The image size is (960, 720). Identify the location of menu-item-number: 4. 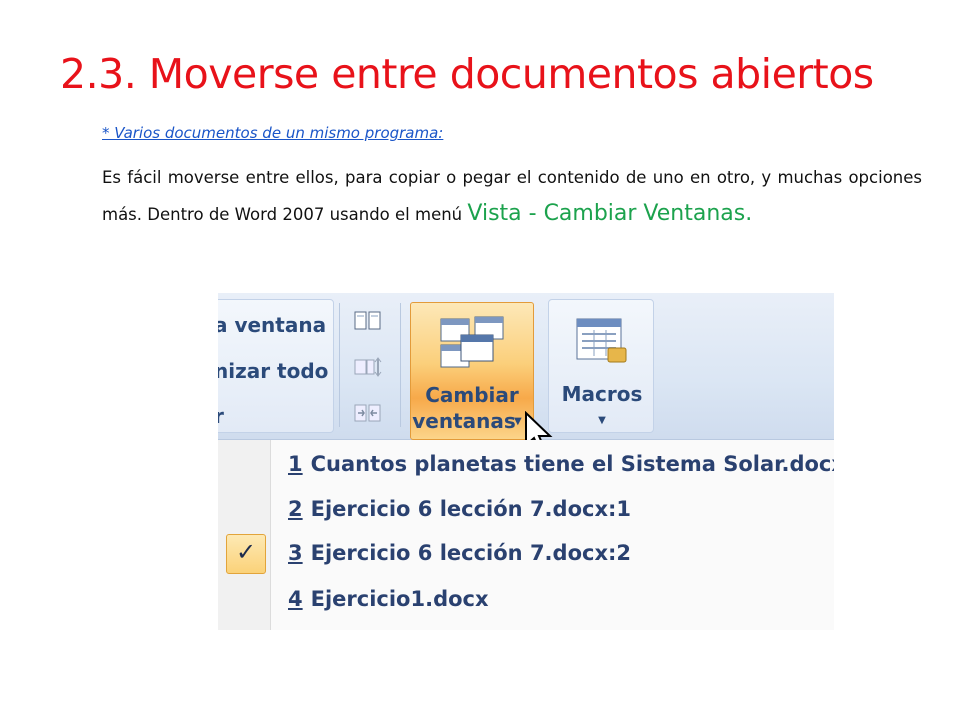
(295, 599).